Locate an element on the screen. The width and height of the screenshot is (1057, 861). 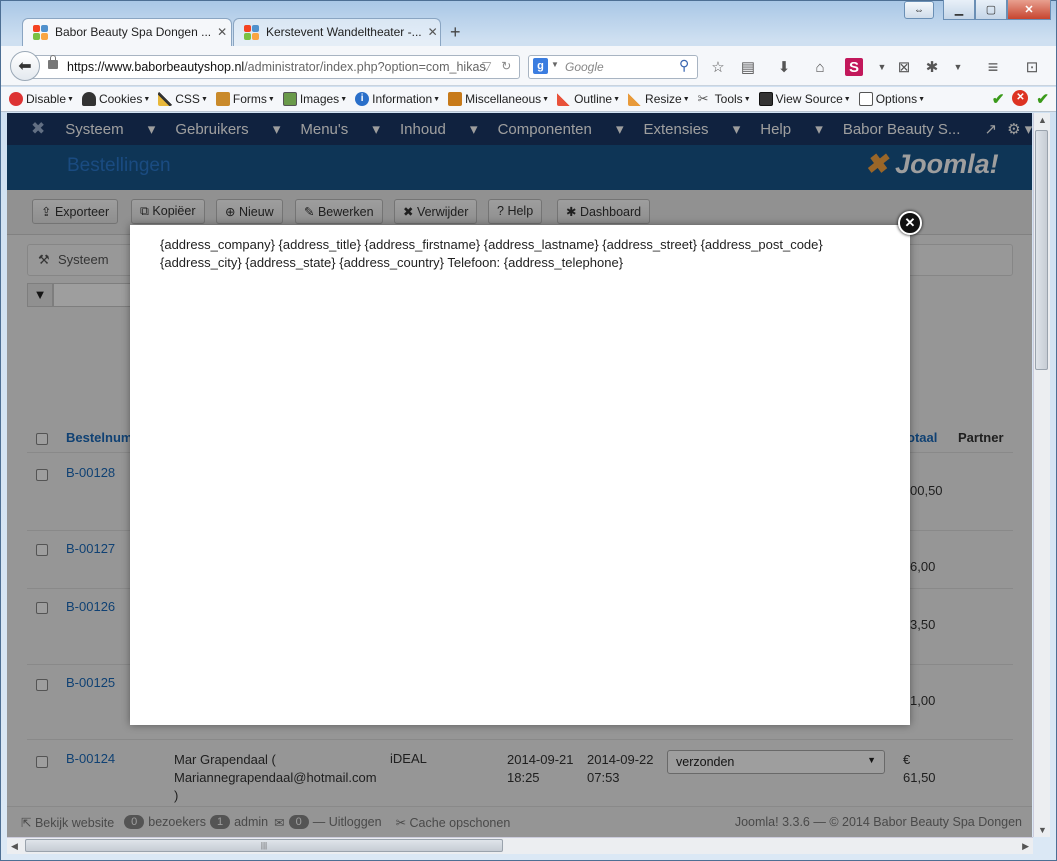
dev-miscellaneous: Miscellaneous ▼ is located at coordinates (498, 99).